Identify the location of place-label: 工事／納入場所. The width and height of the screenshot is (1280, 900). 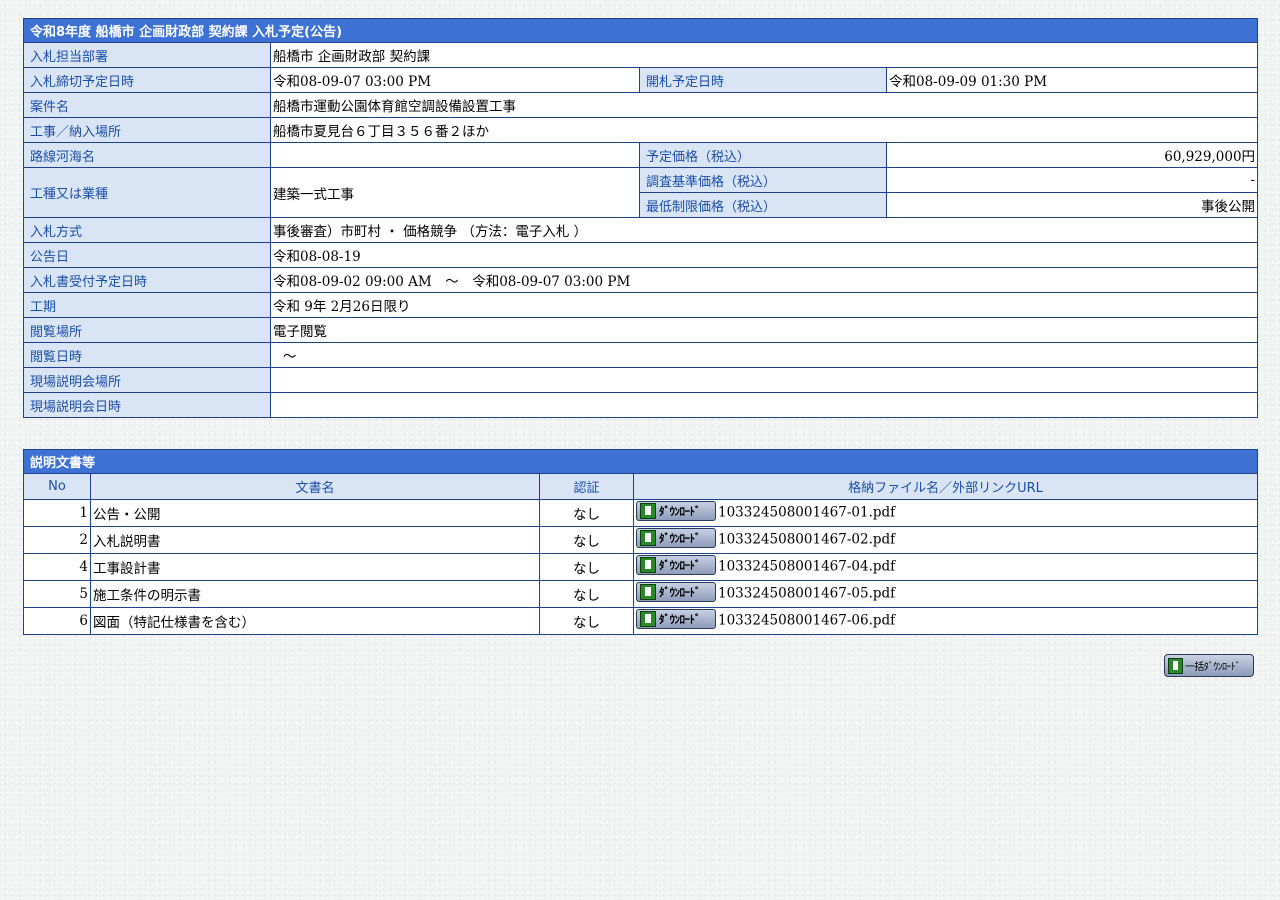
(147, 130).